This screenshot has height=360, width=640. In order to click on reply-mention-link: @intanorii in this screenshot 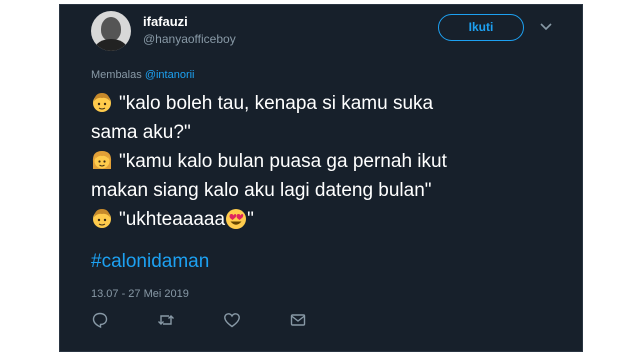, I will do `click(170, 75)`.